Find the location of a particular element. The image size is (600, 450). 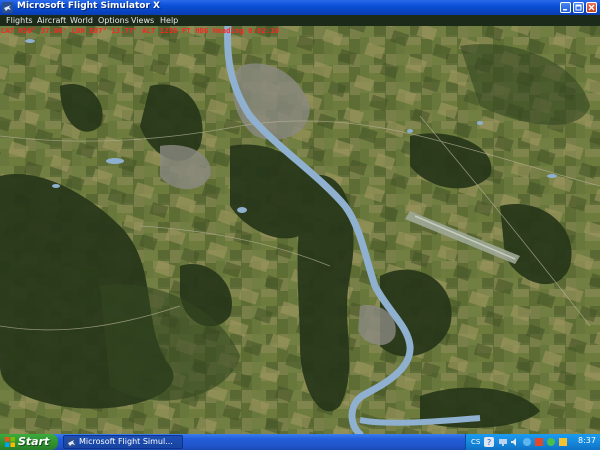

messenger-icon is located at coordinates (551, 442).